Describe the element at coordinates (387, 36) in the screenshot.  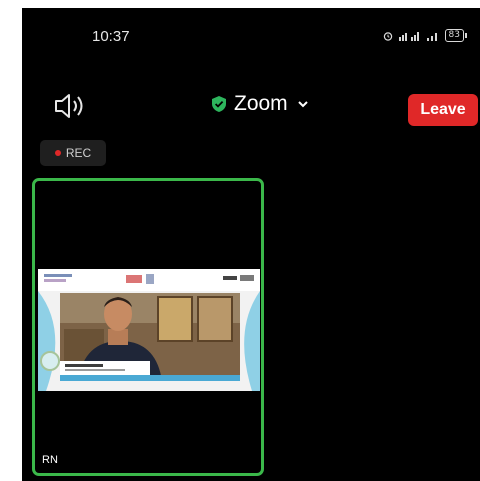
I see `alarm-icon` at that location.